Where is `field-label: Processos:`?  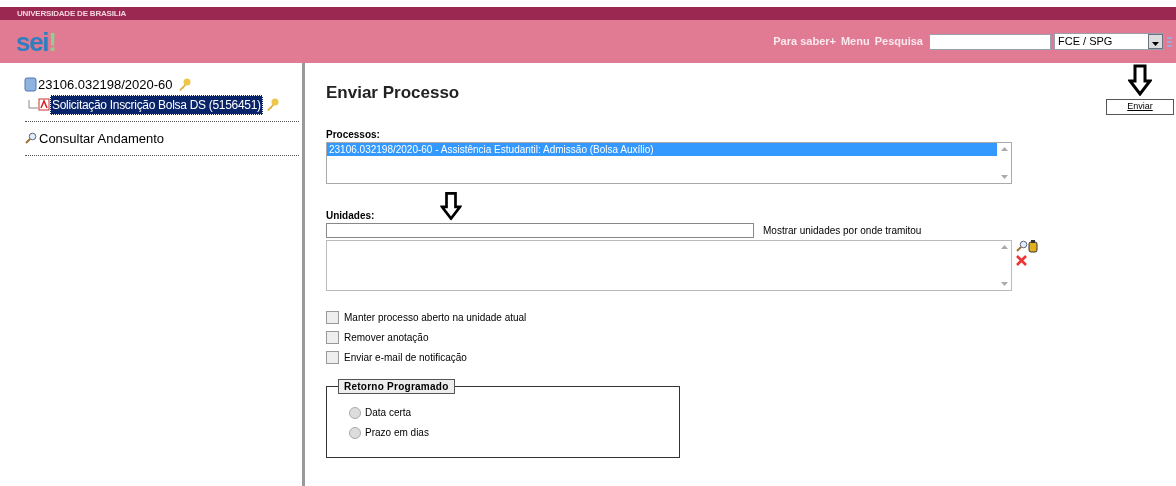 field-label: Processos: is located at coordinates (353, 135).